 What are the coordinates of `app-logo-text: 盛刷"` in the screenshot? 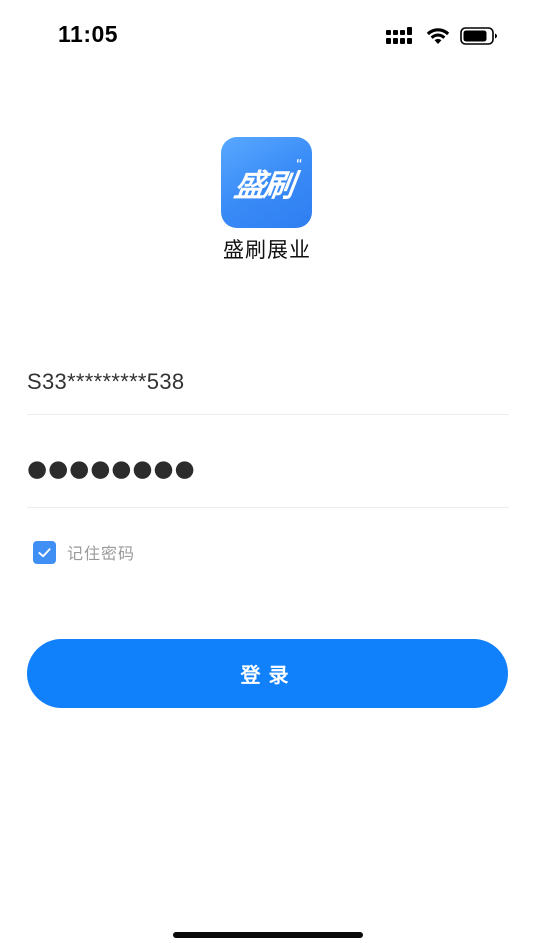 It's located at (267, 180).